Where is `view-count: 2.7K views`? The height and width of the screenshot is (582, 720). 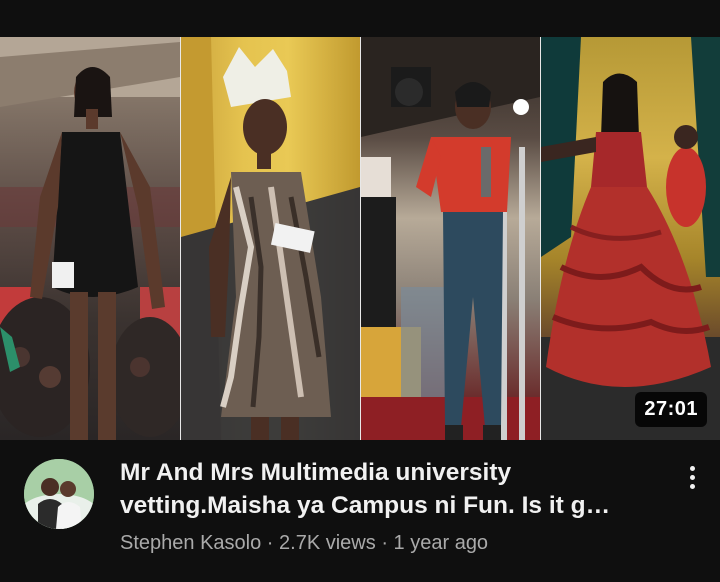
view-count: 2.7K views is located at coordinates (327, 543).